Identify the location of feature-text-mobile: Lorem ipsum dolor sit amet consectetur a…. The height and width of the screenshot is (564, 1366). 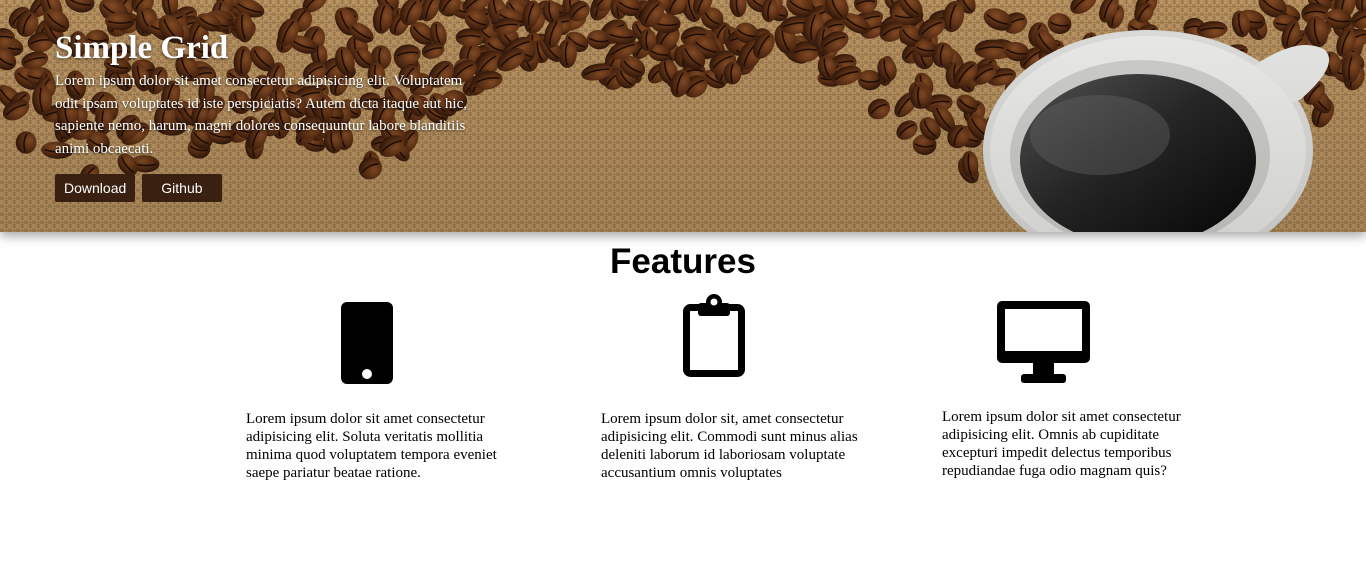
(371, 446).